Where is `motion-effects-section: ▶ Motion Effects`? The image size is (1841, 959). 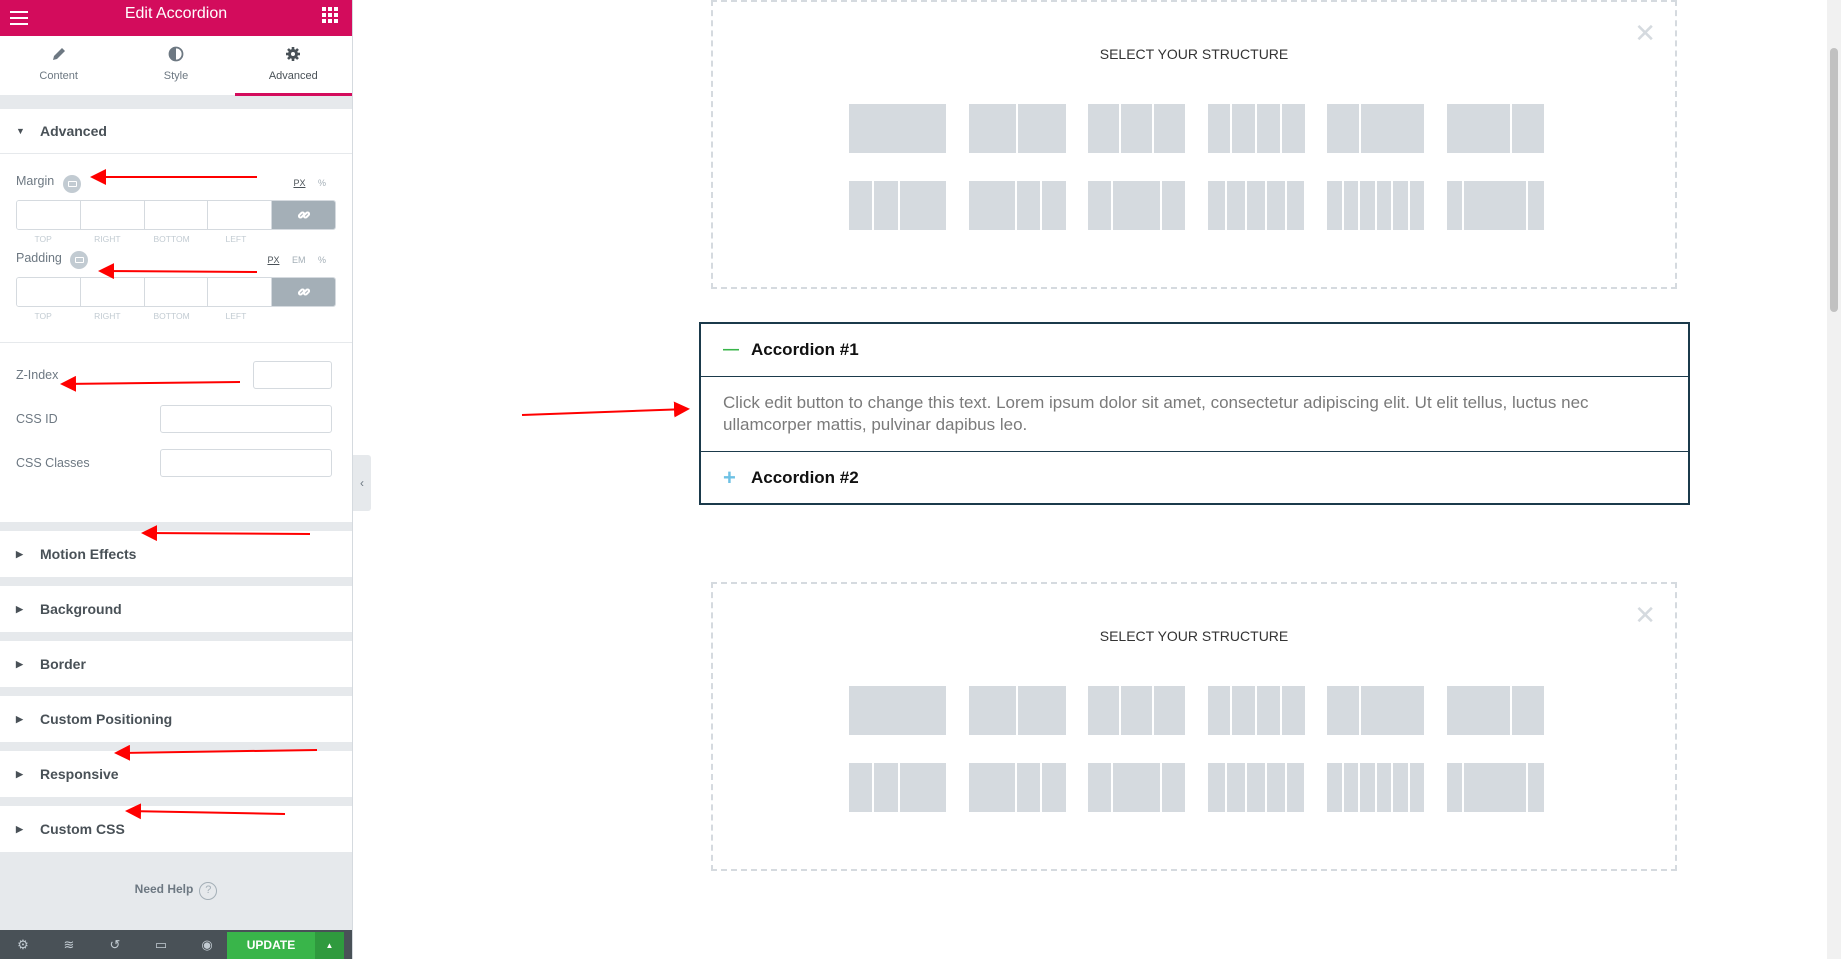
motion-effects-section: ▶ Motion Effects is located at coordinates (176, 554).